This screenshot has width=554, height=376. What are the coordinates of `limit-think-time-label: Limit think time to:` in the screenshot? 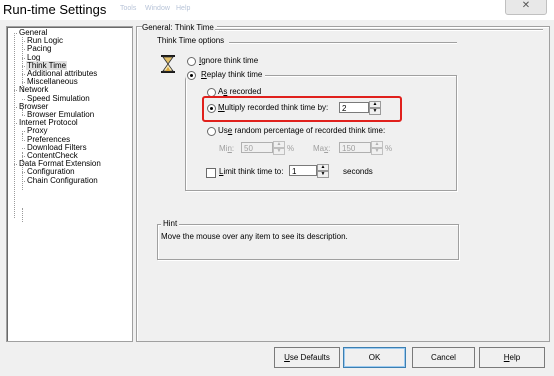 It's located at (251, 172).